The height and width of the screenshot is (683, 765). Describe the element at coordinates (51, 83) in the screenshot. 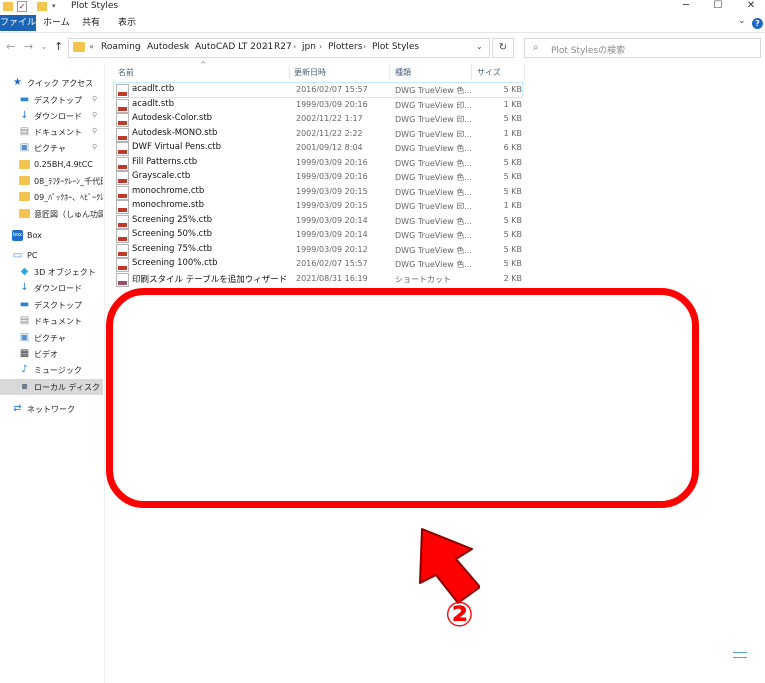

I see `sidebar-item: ★ クイック アクセス` at that location.